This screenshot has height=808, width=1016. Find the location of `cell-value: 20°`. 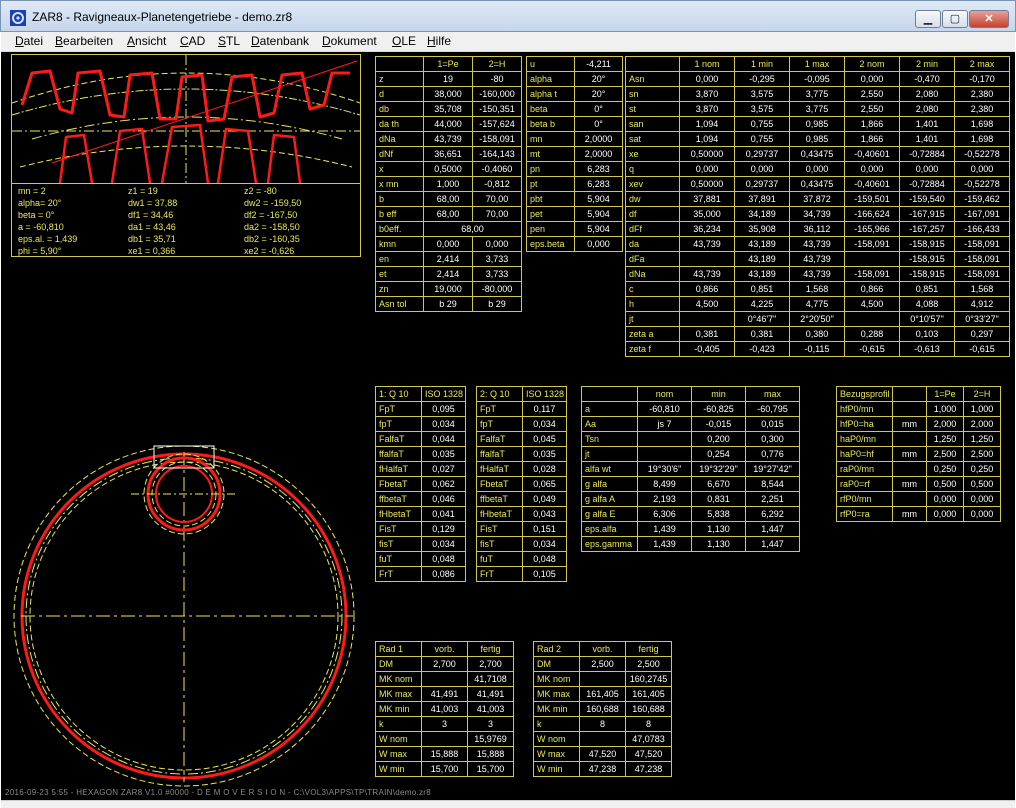

cell-value: 20° is located at coordinates (598, 79).